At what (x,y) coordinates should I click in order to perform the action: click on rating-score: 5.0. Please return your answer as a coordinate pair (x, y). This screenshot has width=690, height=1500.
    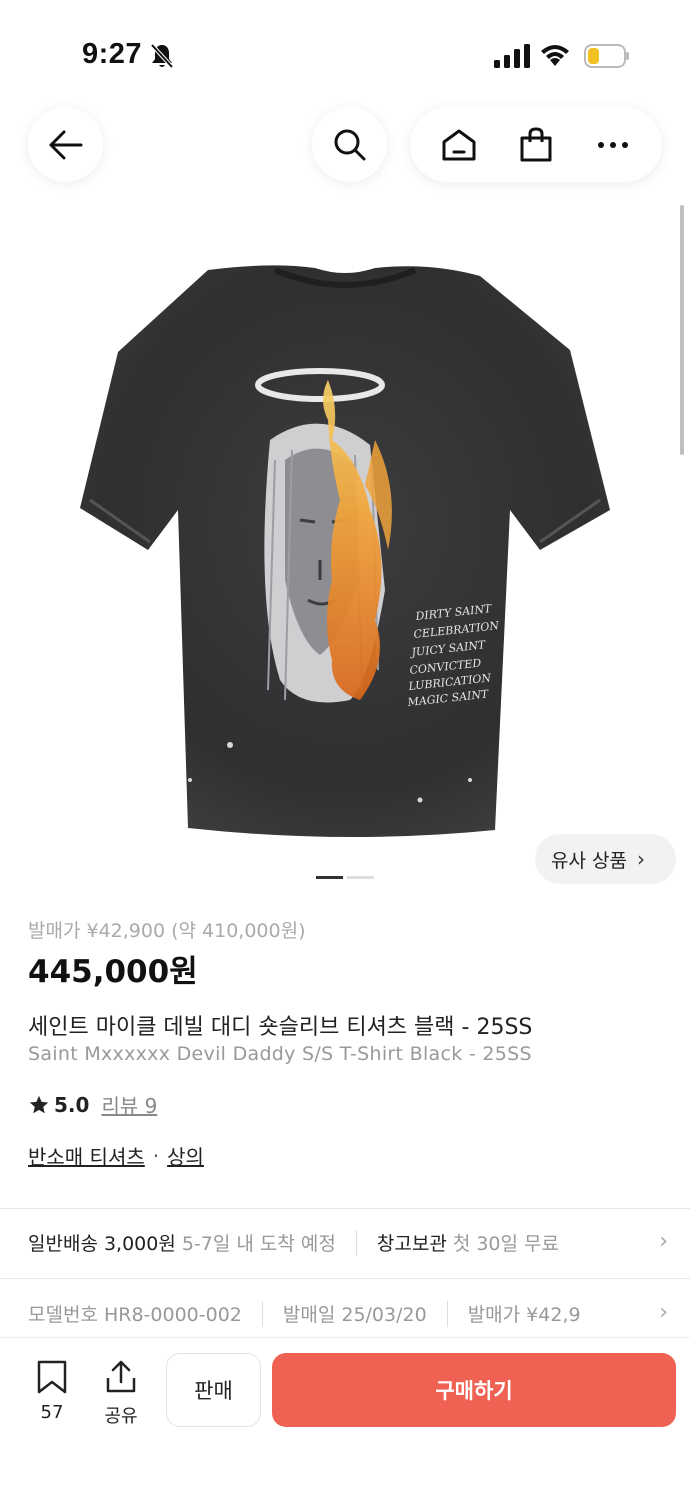
    Looking at the image, I should click on (72, 1104).